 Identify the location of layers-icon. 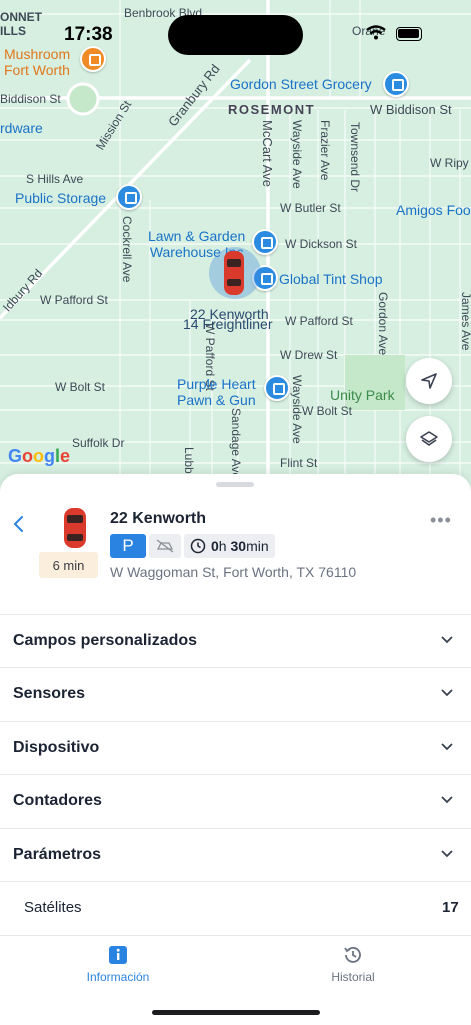
(429, 438).